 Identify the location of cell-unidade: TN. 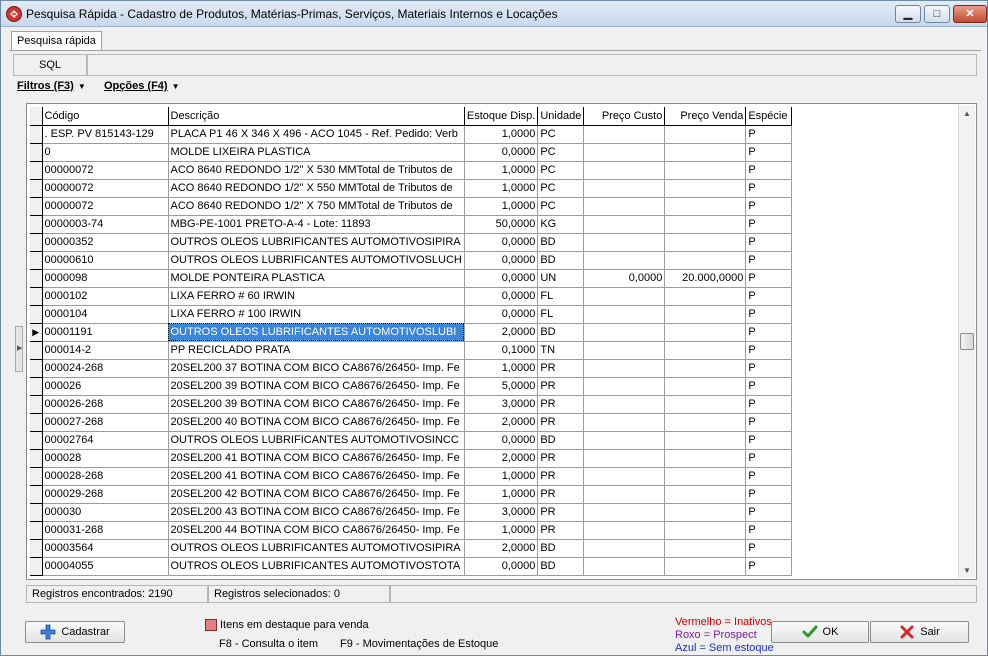
(561, 350).